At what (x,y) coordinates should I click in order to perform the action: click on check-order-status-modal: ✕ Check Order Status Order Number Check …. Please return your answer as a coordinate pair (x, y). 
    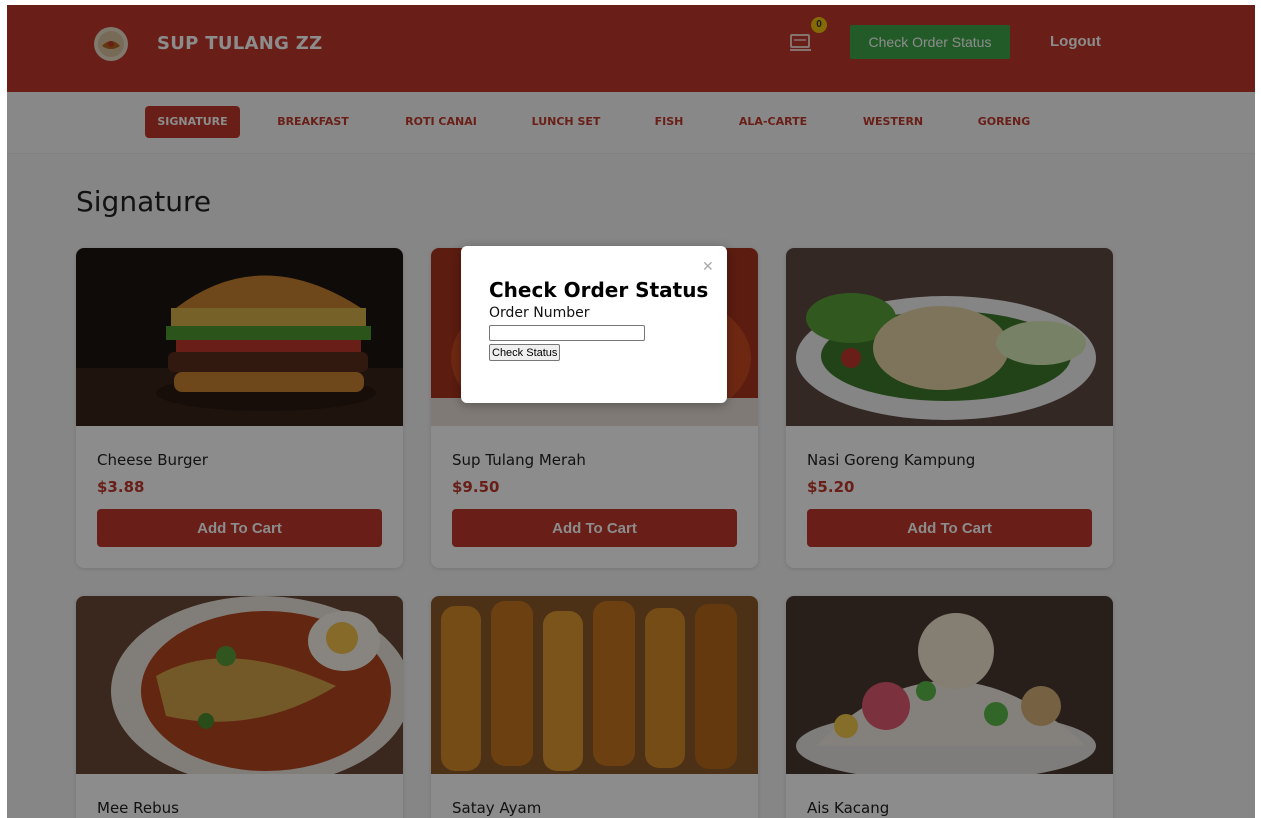
    Looking at the image, I should click on (594, 324).